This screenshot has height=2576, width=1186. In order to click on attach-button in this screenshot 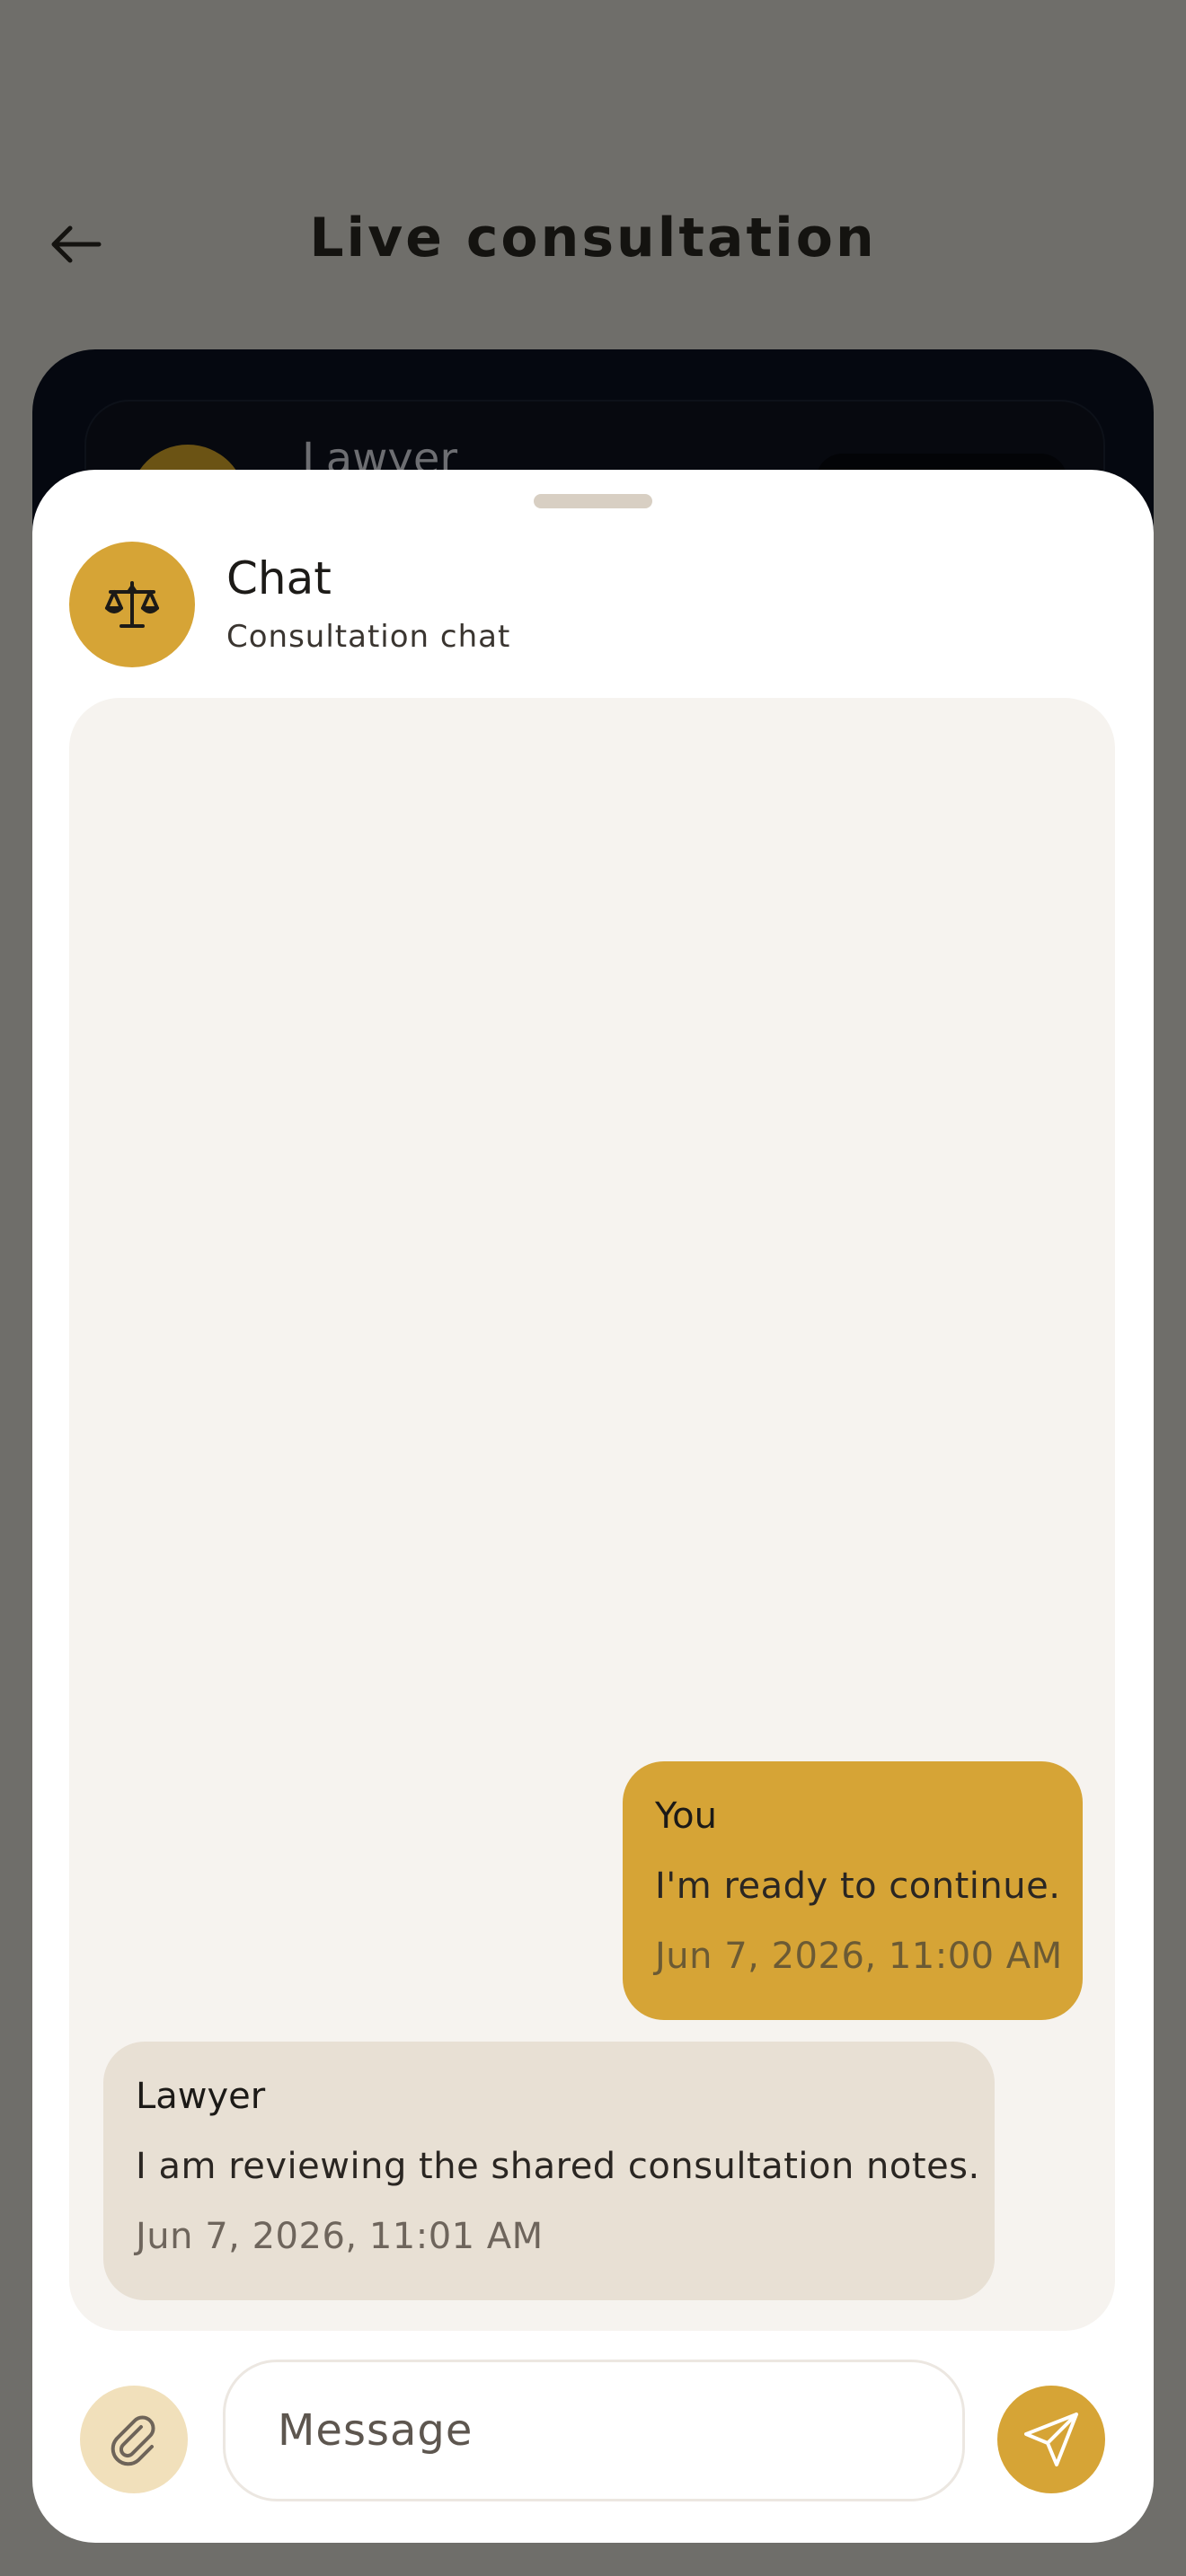, I will do `click(134, 2439)`.